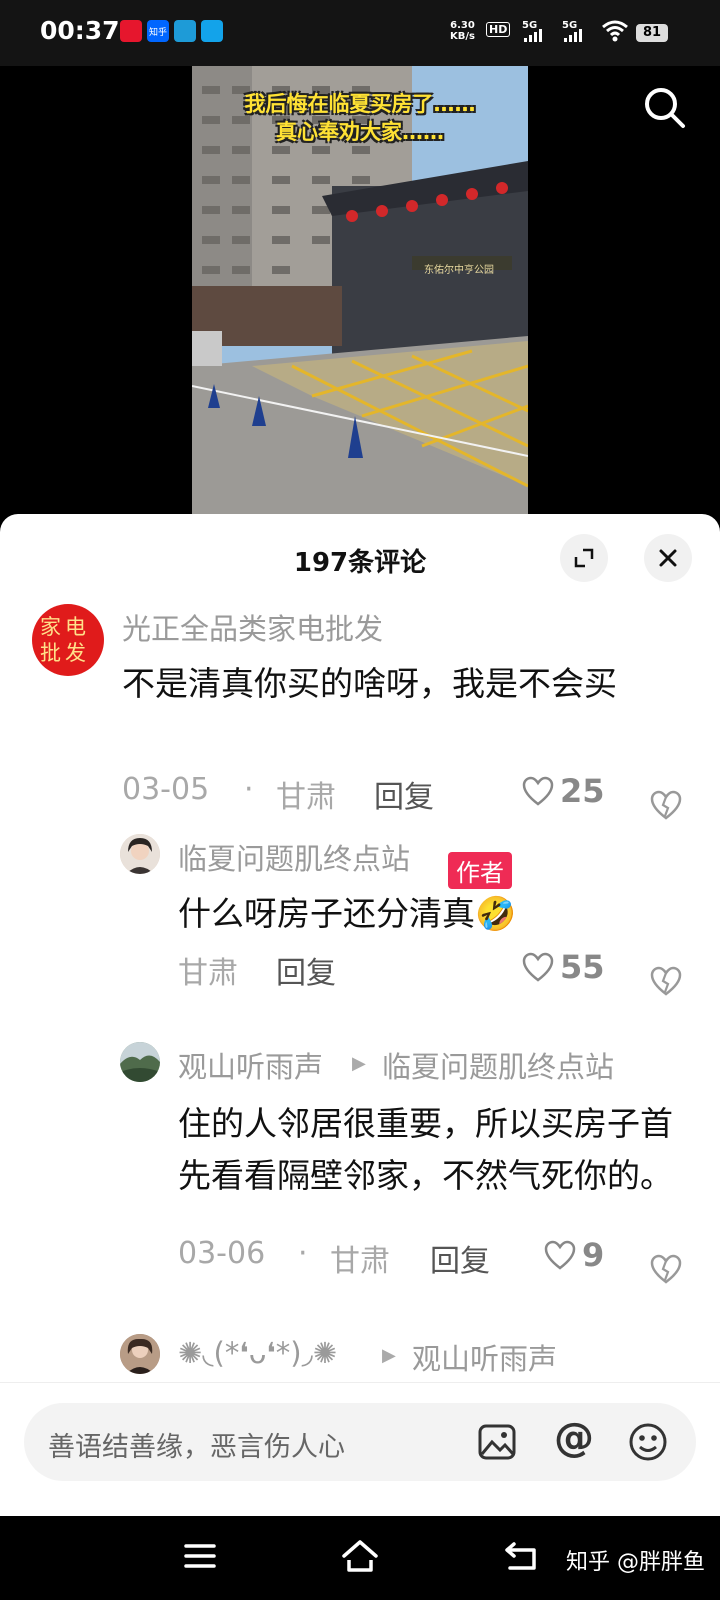 Image resolution: width=720 pixels, height=1600 pixels. What do you see at coordinates (360, 33) in the screenshot?
I see `status-bar: 00:37 知乎 6.30 KB/s HD 5G 5G 81` at bounding box center [360, 33].